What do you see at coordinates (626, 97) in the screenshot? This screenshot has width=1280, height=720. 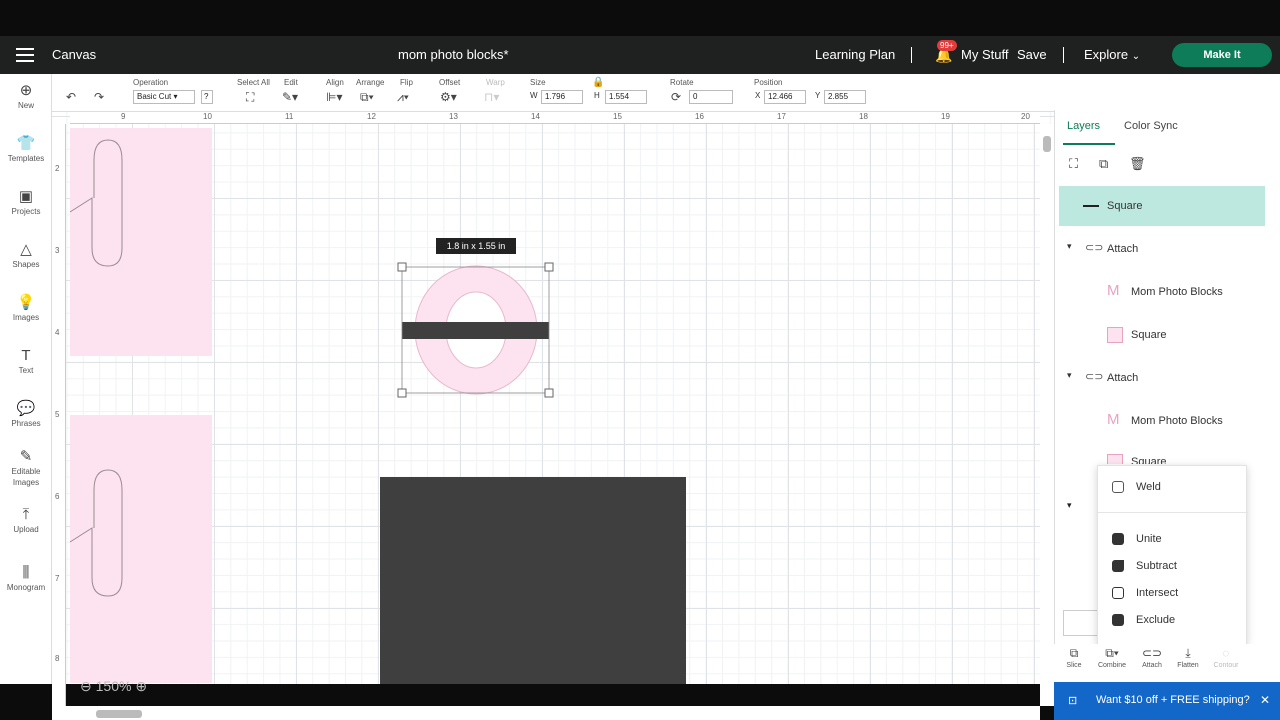 I see `height-input: 1.554` at bounding box center [626, 97].